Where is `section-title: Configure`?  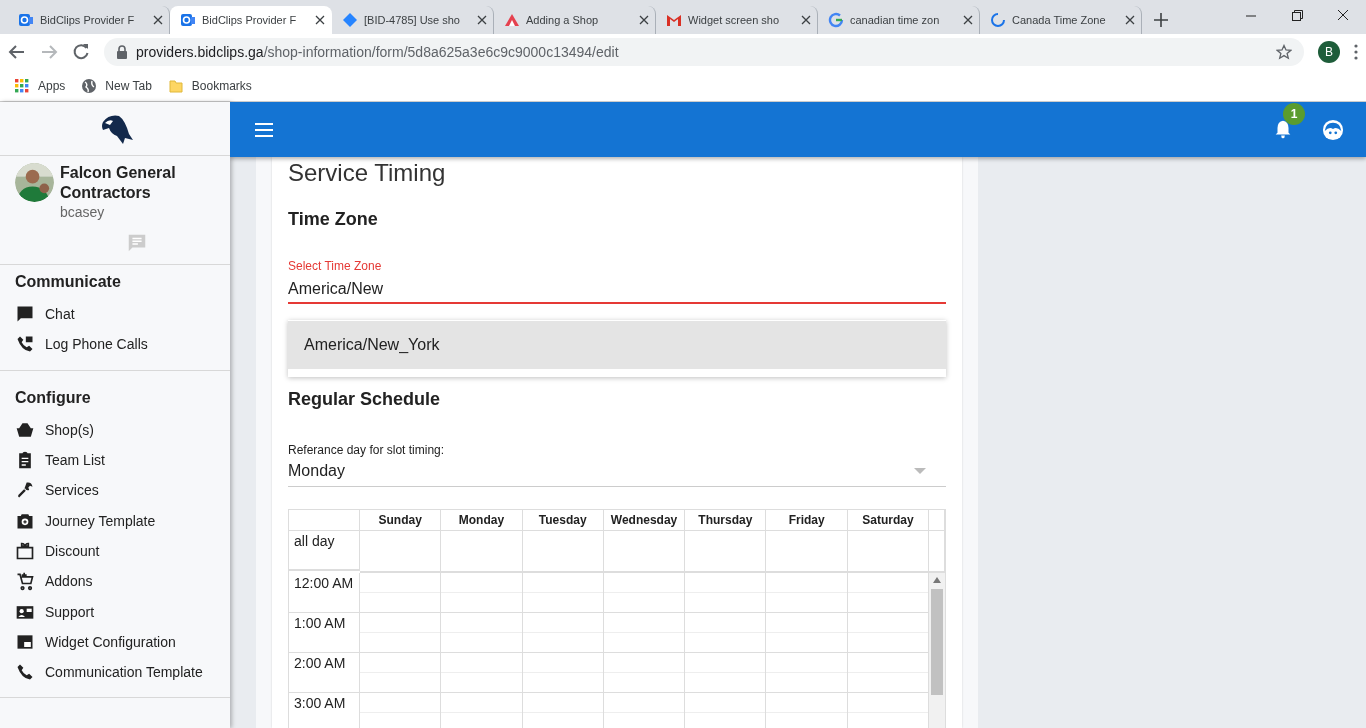 section-title: Configure is located at coordinates (53, 397).